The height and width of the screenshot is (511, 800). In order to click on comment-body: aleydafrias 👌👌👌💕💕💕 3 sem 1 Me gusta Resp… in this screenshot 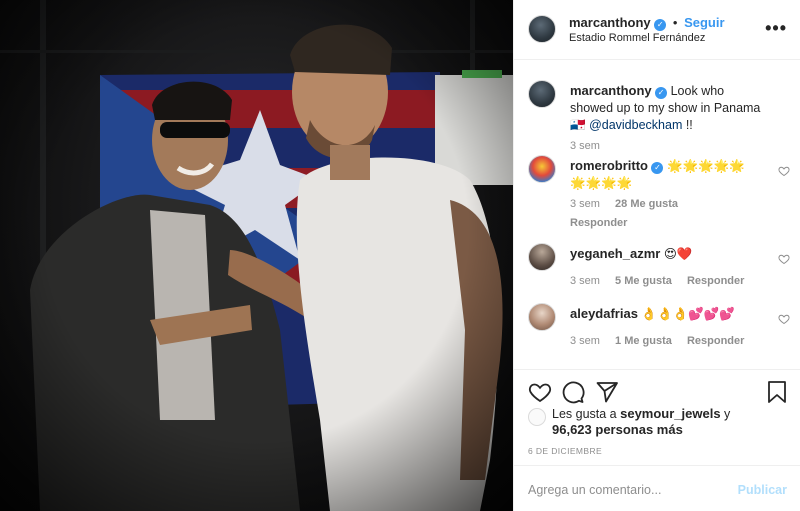, I will do `click(660, 327)`.